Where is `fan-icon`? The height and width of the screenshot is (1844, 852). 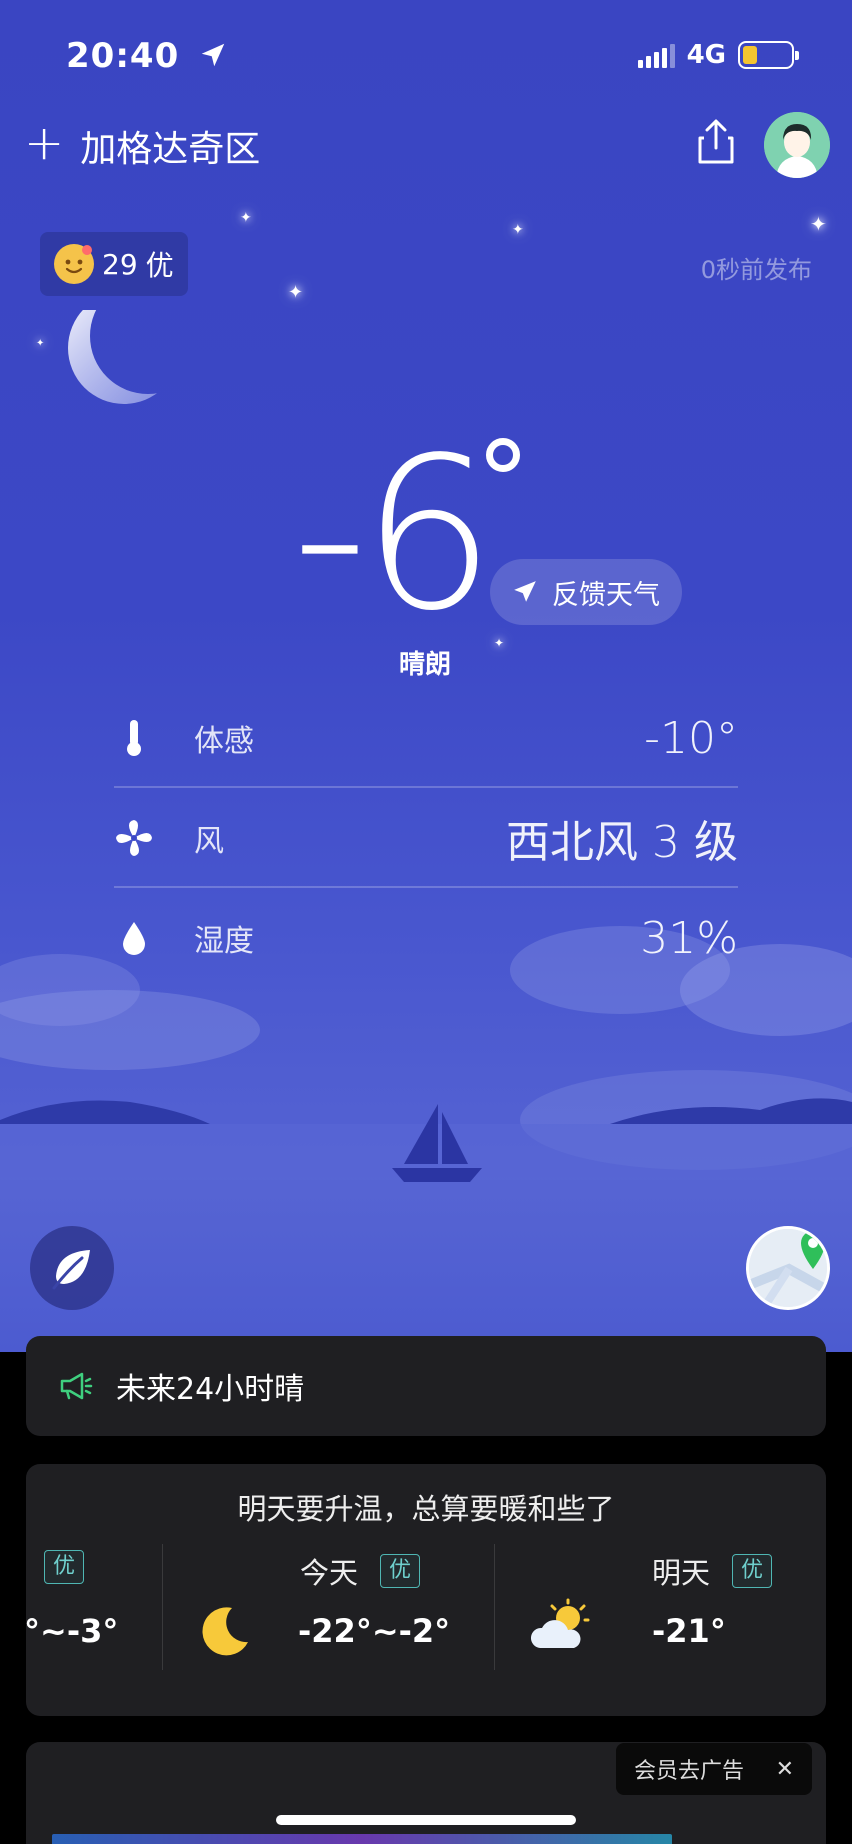 fan-icon is located at coordinates (134, 838).